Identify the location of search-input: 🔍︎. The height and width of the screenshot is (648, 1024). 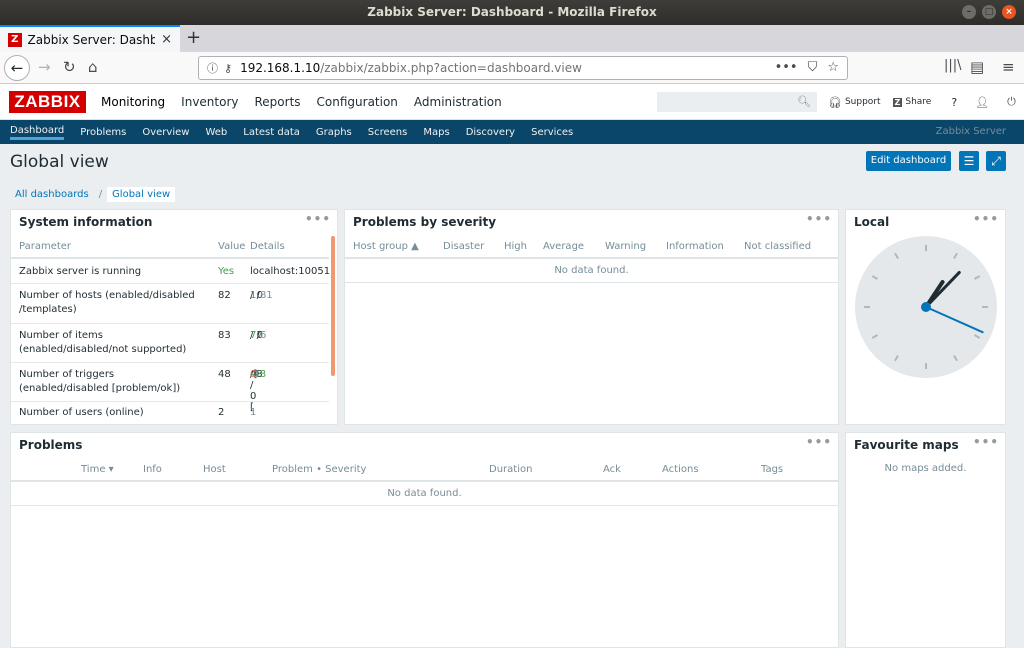
(737, 102).